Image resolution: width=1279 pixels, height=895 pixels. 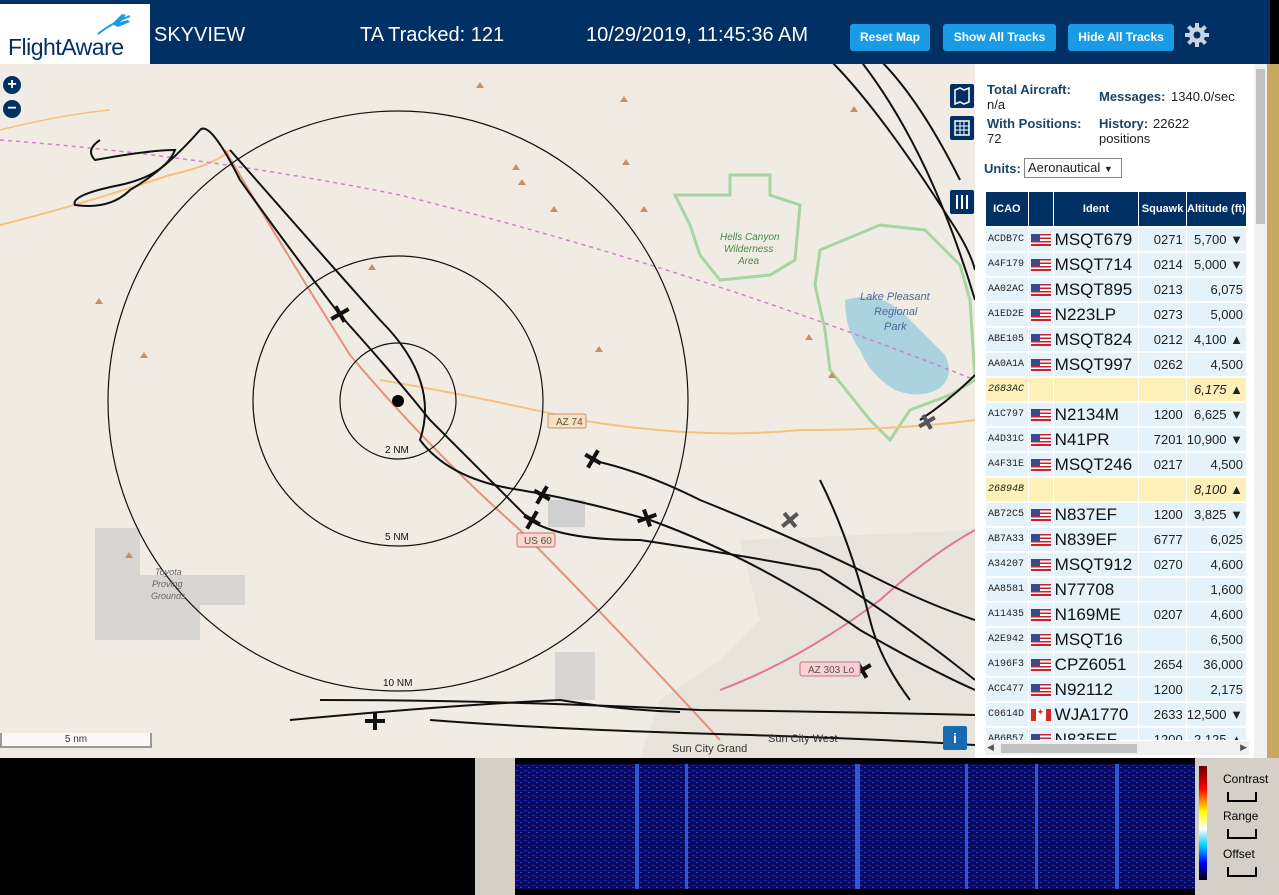 What do you see at coordinates (962, 128) in the screenshot?
I see `grid-toggle-icon` at bounding box center [962, 128].